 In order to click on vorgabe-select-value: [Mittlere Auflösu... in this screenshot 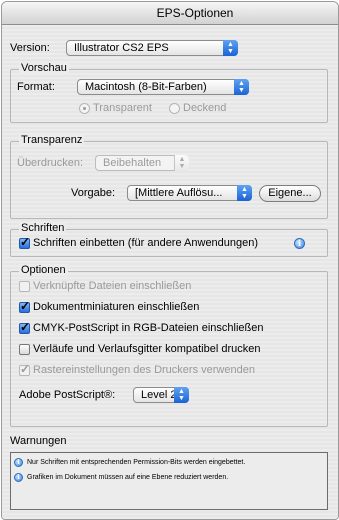, I will do `click(179, 193)`.